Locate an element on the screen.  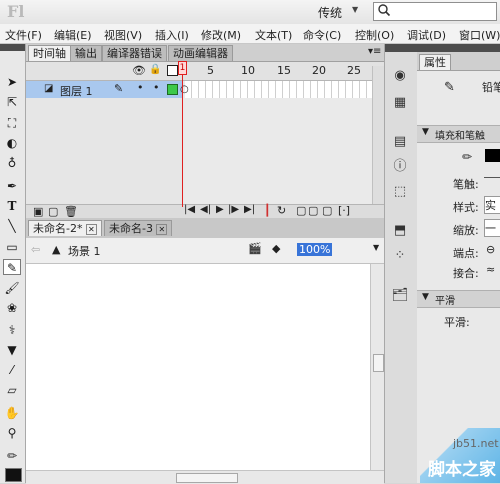
motion-presets-icon: ⁘ is located at coordinates (400, 256).